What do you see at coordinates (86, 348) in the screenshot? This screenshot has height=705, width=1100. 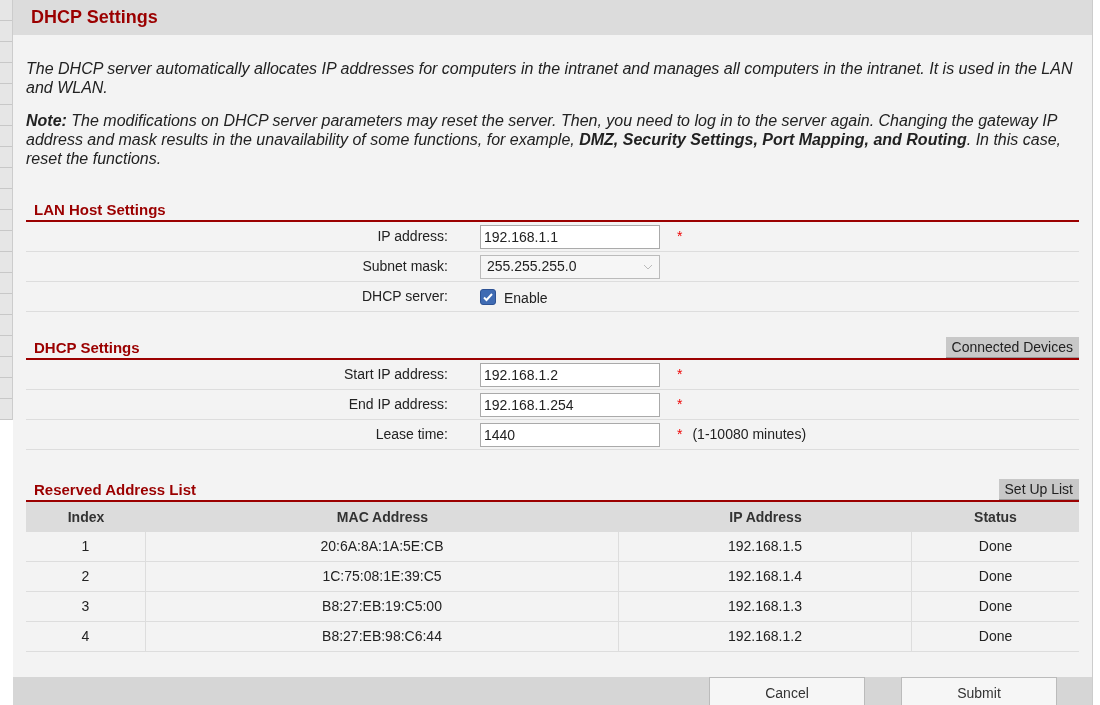 I see `section-title: DHCP Settings` at bounding box center [86, 348].